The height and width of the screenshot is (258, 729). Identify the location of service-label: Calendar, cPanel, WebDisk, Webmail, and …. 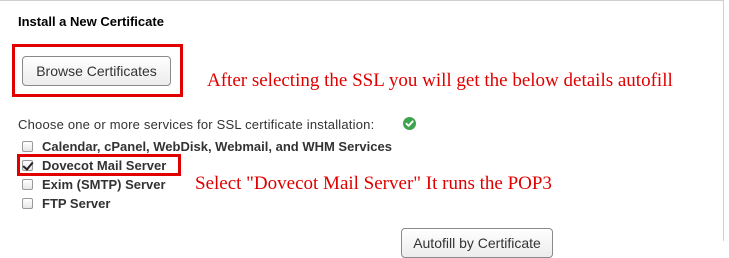
(217, 146).